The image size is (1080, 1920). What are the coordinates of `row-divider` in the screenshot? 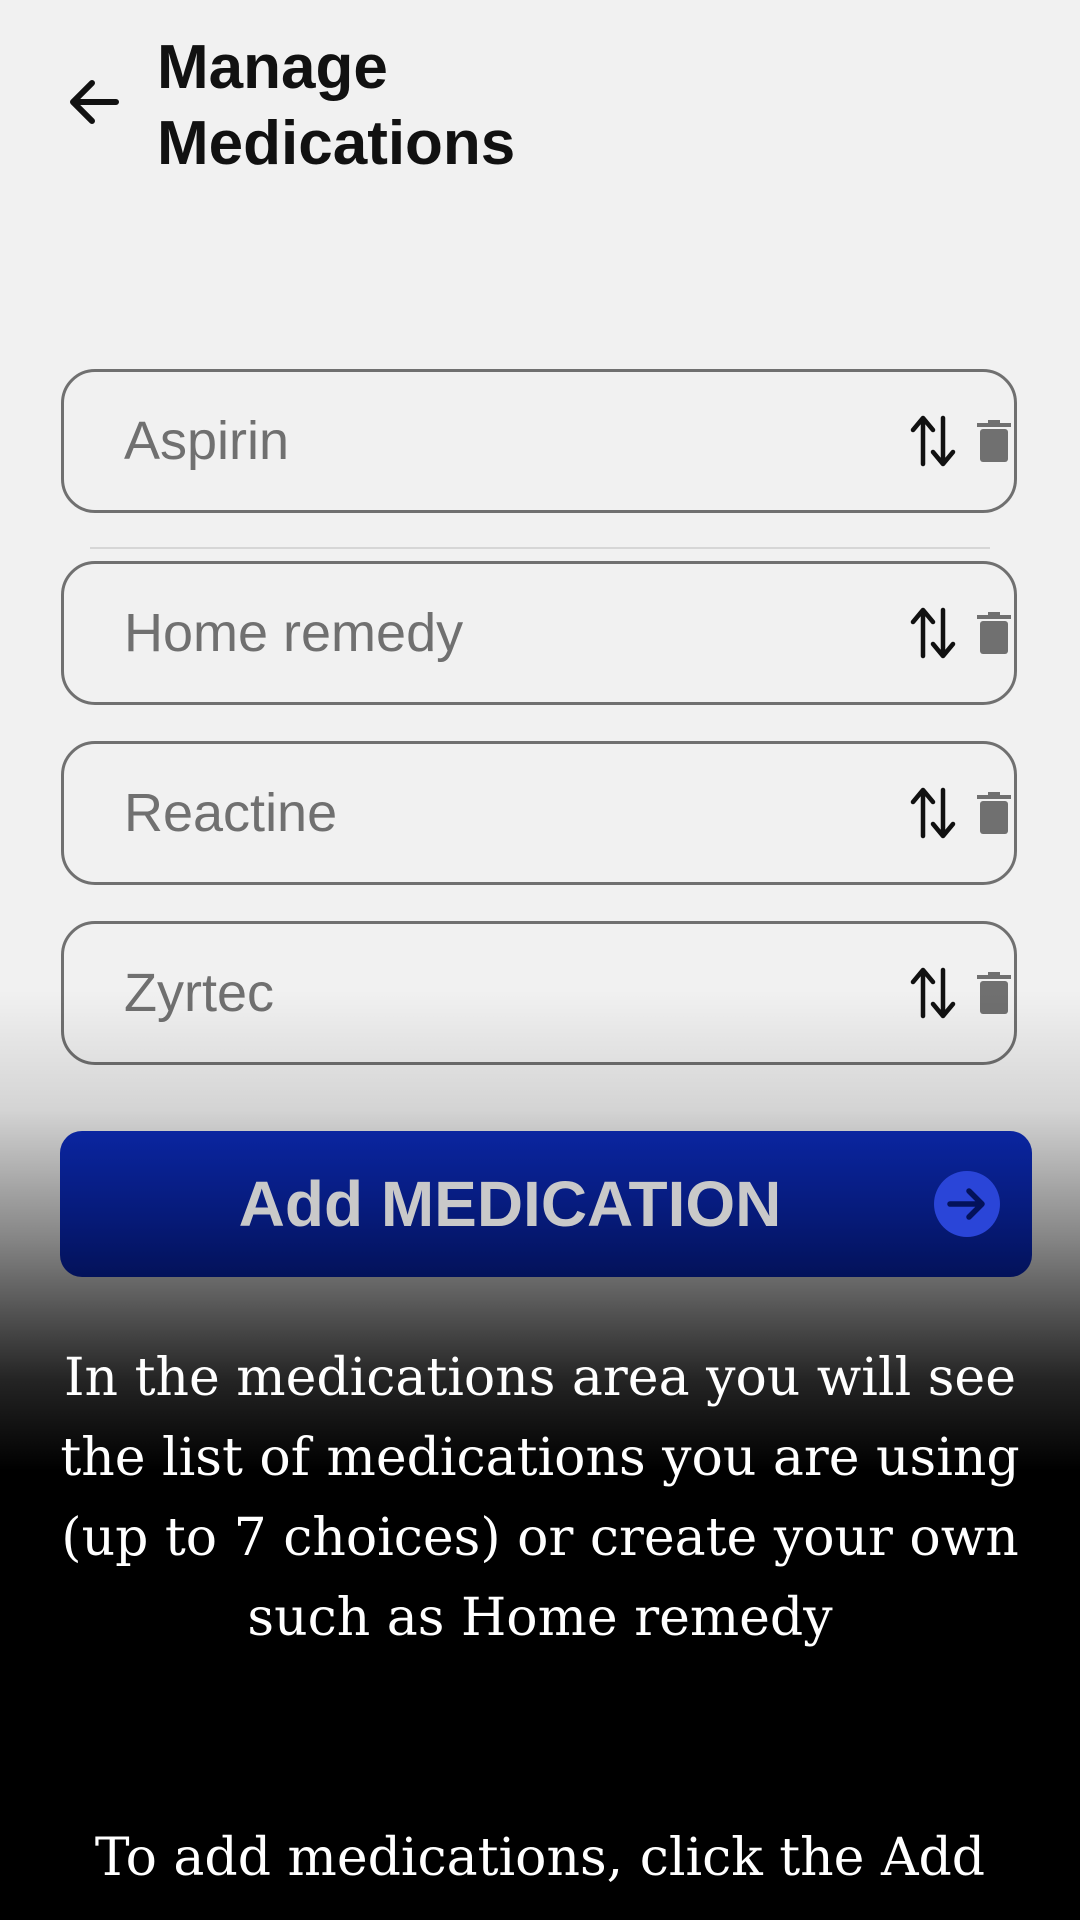 It's located at (540, 548).